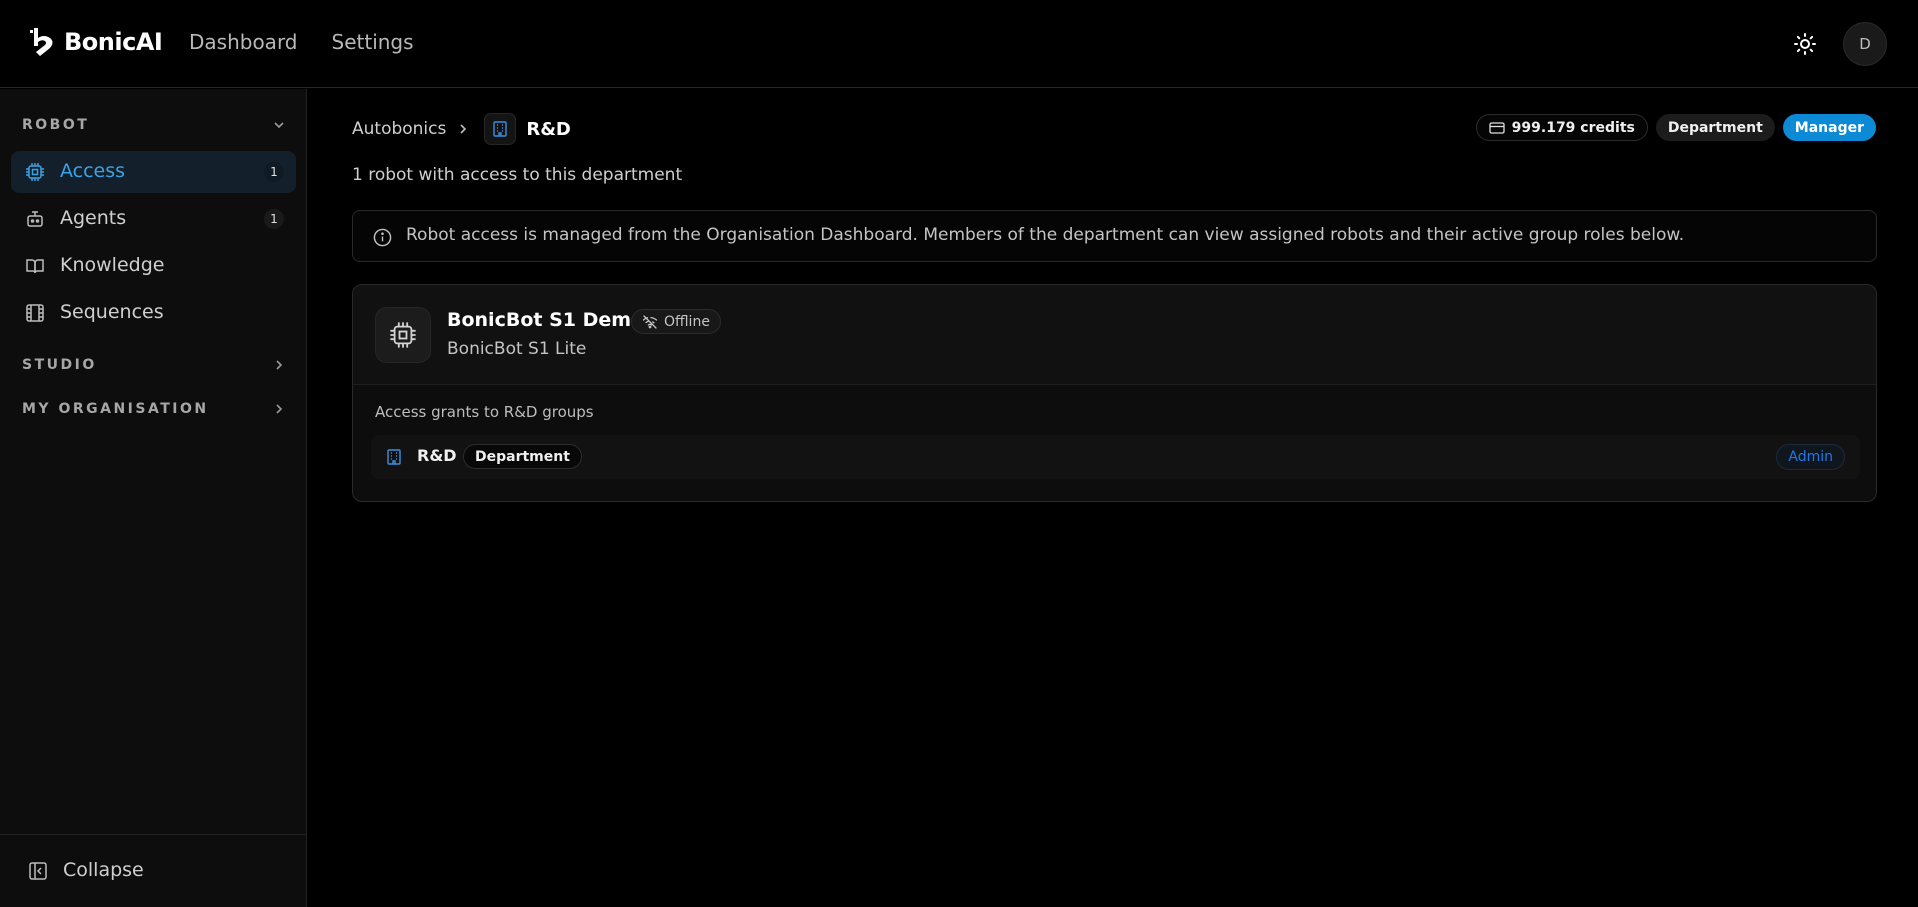 The height and width of the screenshot is (907, 1918). I want to click on logo: BonicAI, so click(96, 42).